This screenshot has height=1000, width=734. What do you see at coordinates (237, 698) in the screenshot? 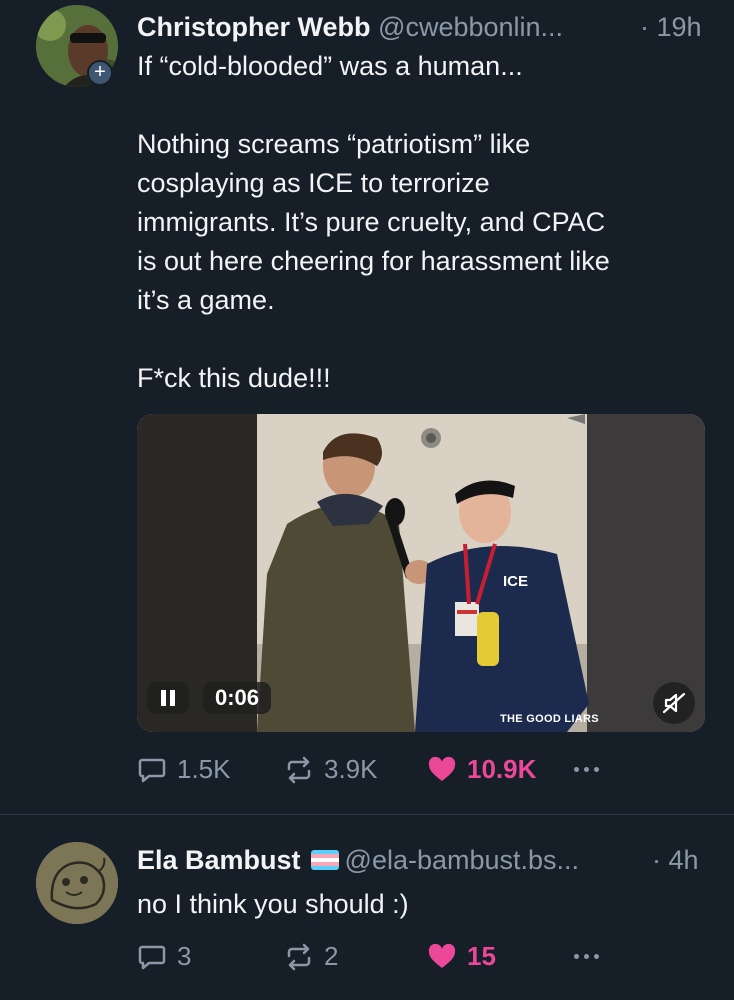
I see `video-timecode: 0:06` at bounding box center [237, 698].